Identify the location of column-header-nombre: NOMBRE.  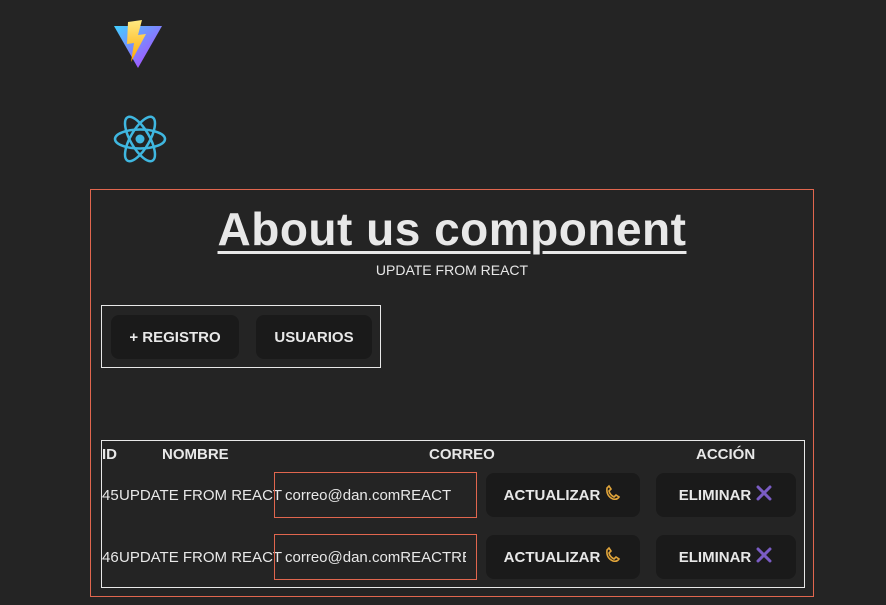
(195, 454).